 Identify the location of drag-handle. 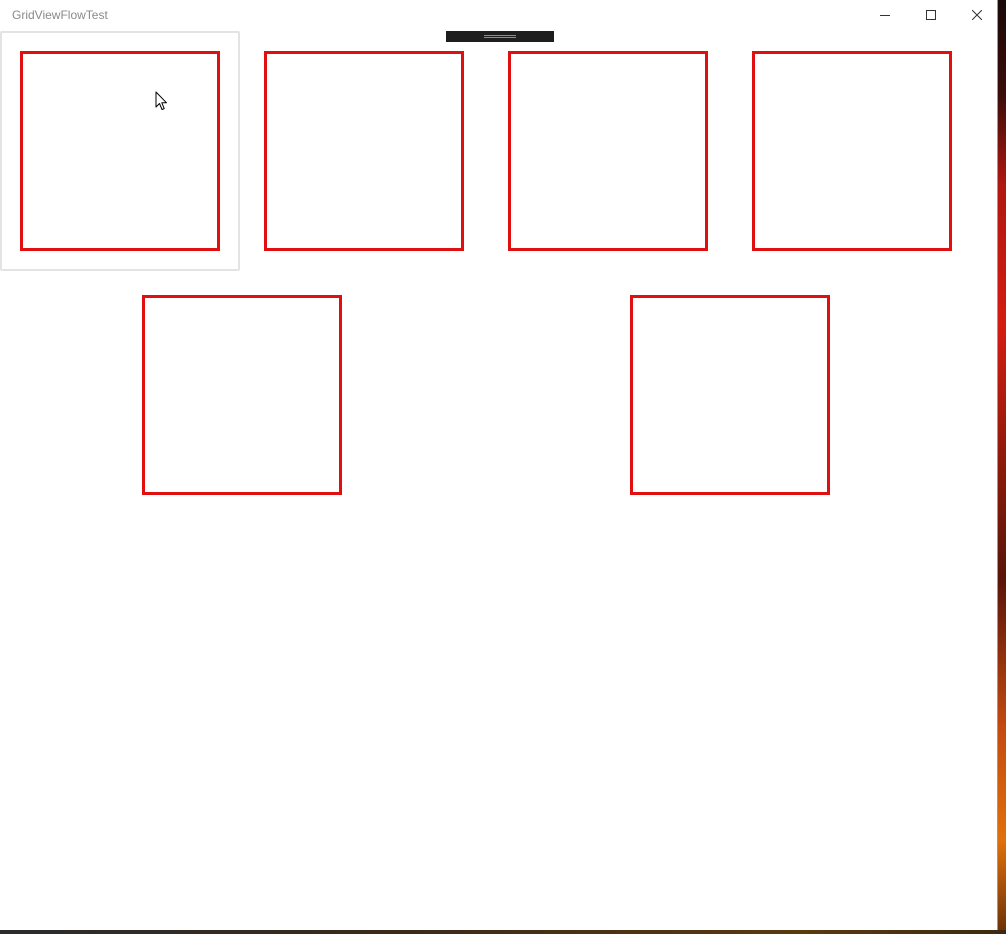
(500, 36).